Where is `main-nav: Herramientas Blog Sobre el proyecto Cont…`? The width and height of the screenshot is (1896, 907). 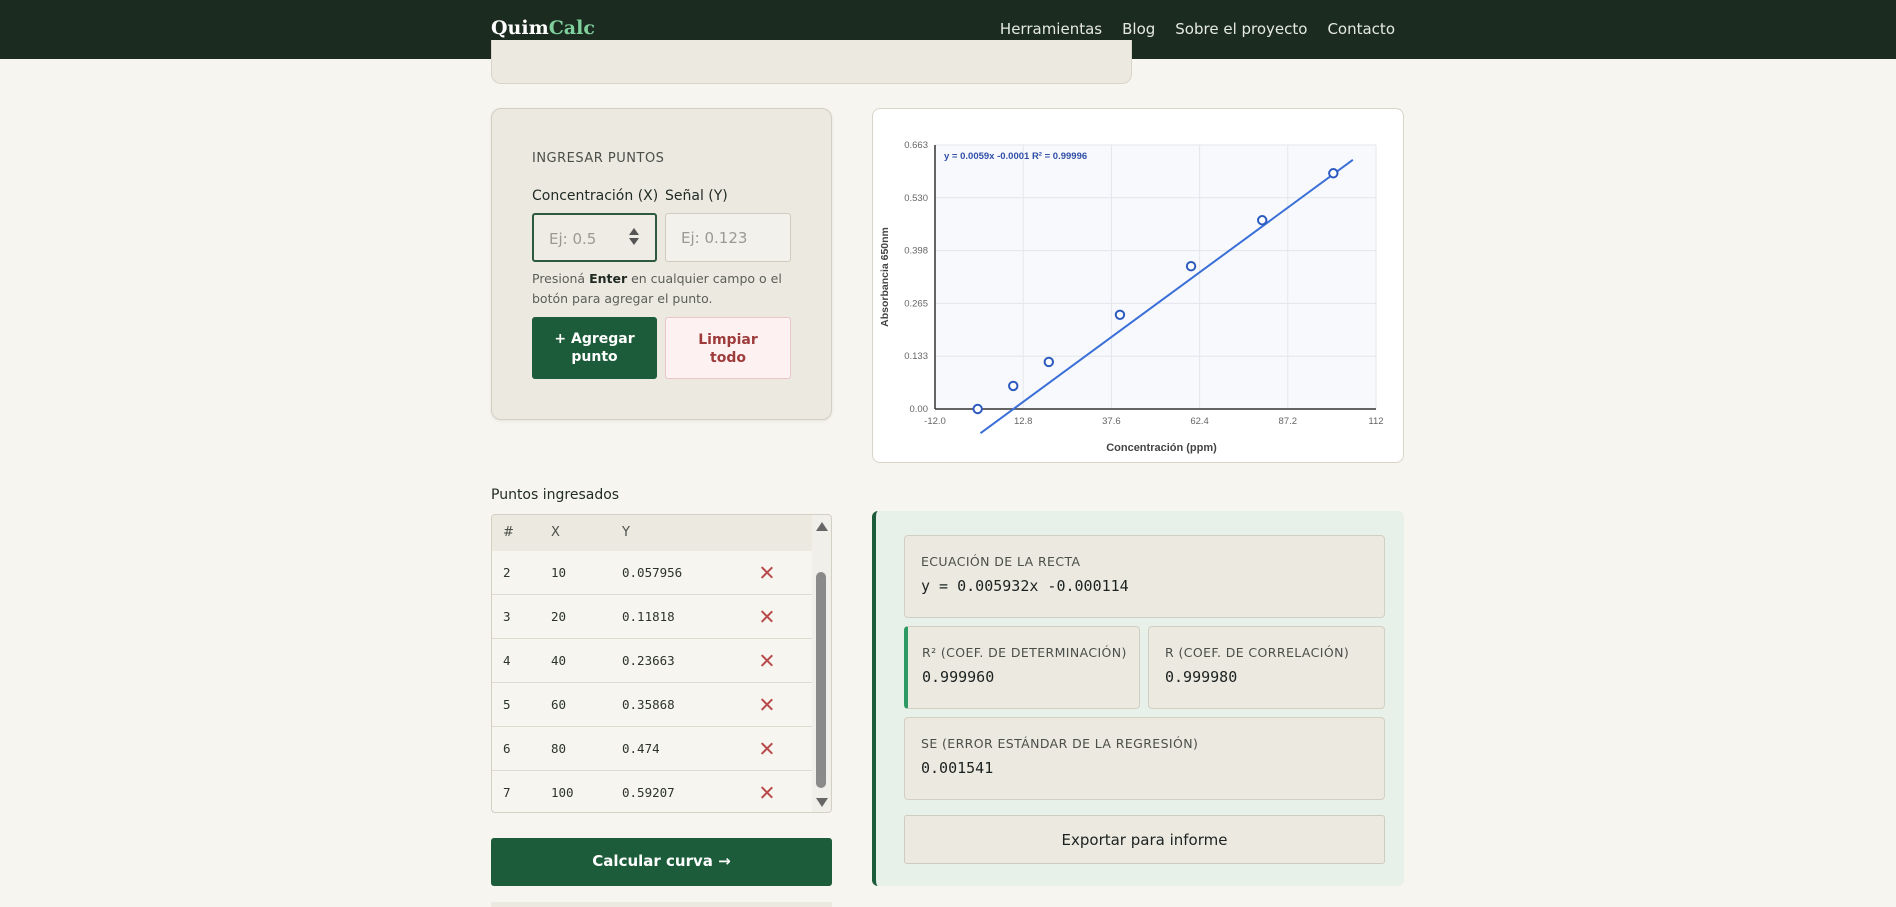
main-nav: Herramientas Blog Sobre el proyecto Cont… is located at coordinates (1197, 29).